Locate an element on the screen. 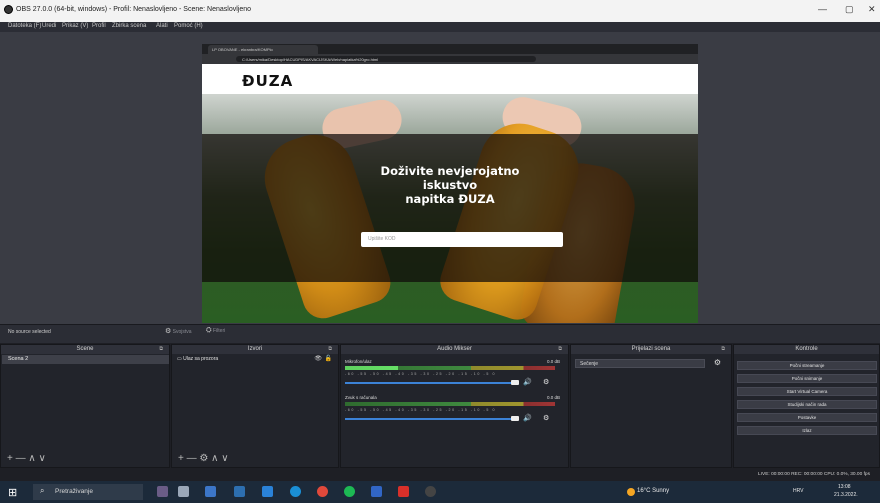  obs-logo-icon is located at coordinates (8, 9).